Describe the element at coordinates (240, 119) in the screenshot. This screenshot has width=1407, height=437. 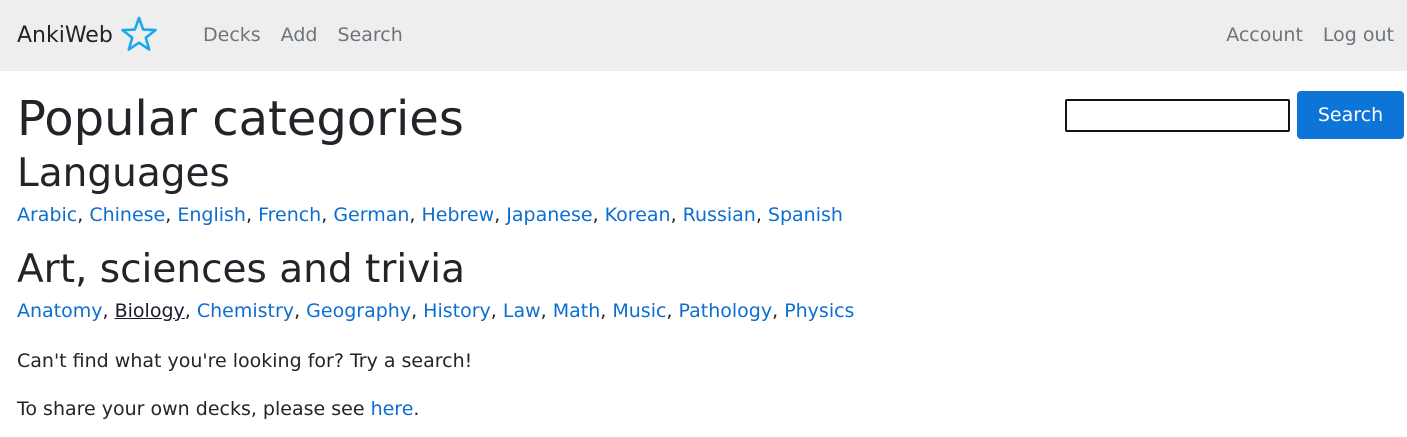
I see `page-title: Popular categories` at that location.